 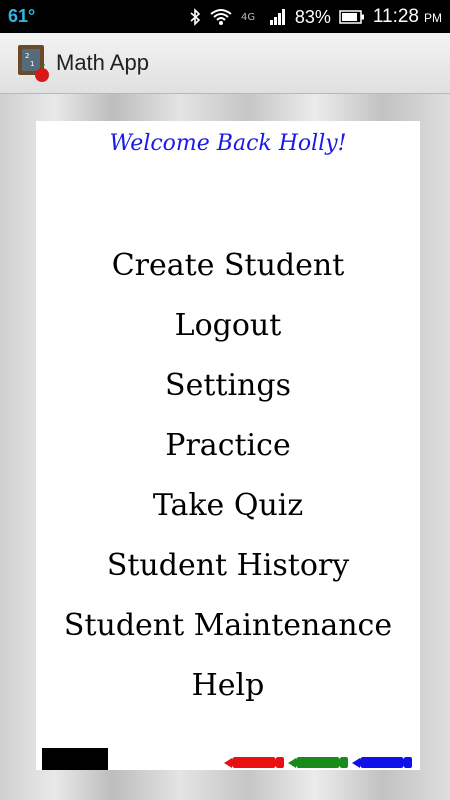 I want to click on marker-decoration, so click(x=318, y=762).